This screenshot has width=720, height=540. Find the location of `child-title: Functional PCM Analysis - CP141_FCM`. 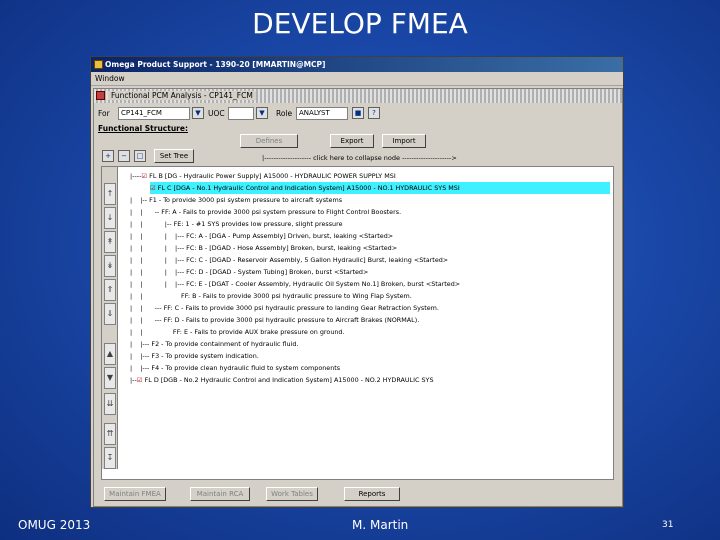

child-title: Functional PCM Analysis - CP141_FCM is located at coordinates (182, 95).